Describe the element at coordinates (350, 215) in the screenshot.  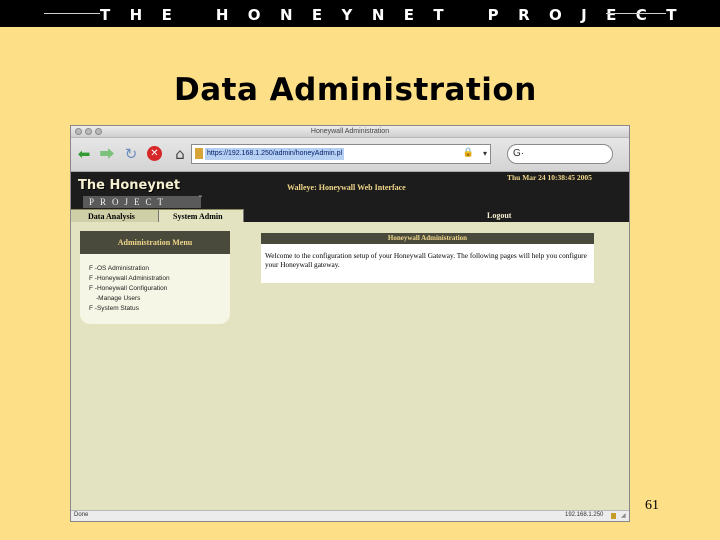
I see `nav-bar: Data Analysis System Admin Logout` at that location.